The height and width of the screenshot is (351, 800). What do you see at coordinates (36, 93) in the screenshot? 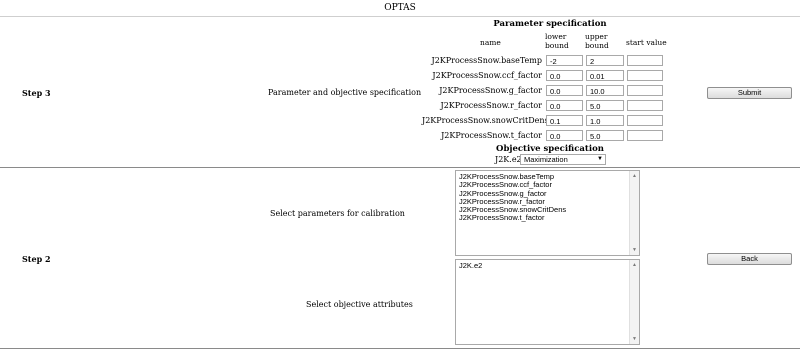
I see `step3-label: Step 3` at bounding box center [36, 93].